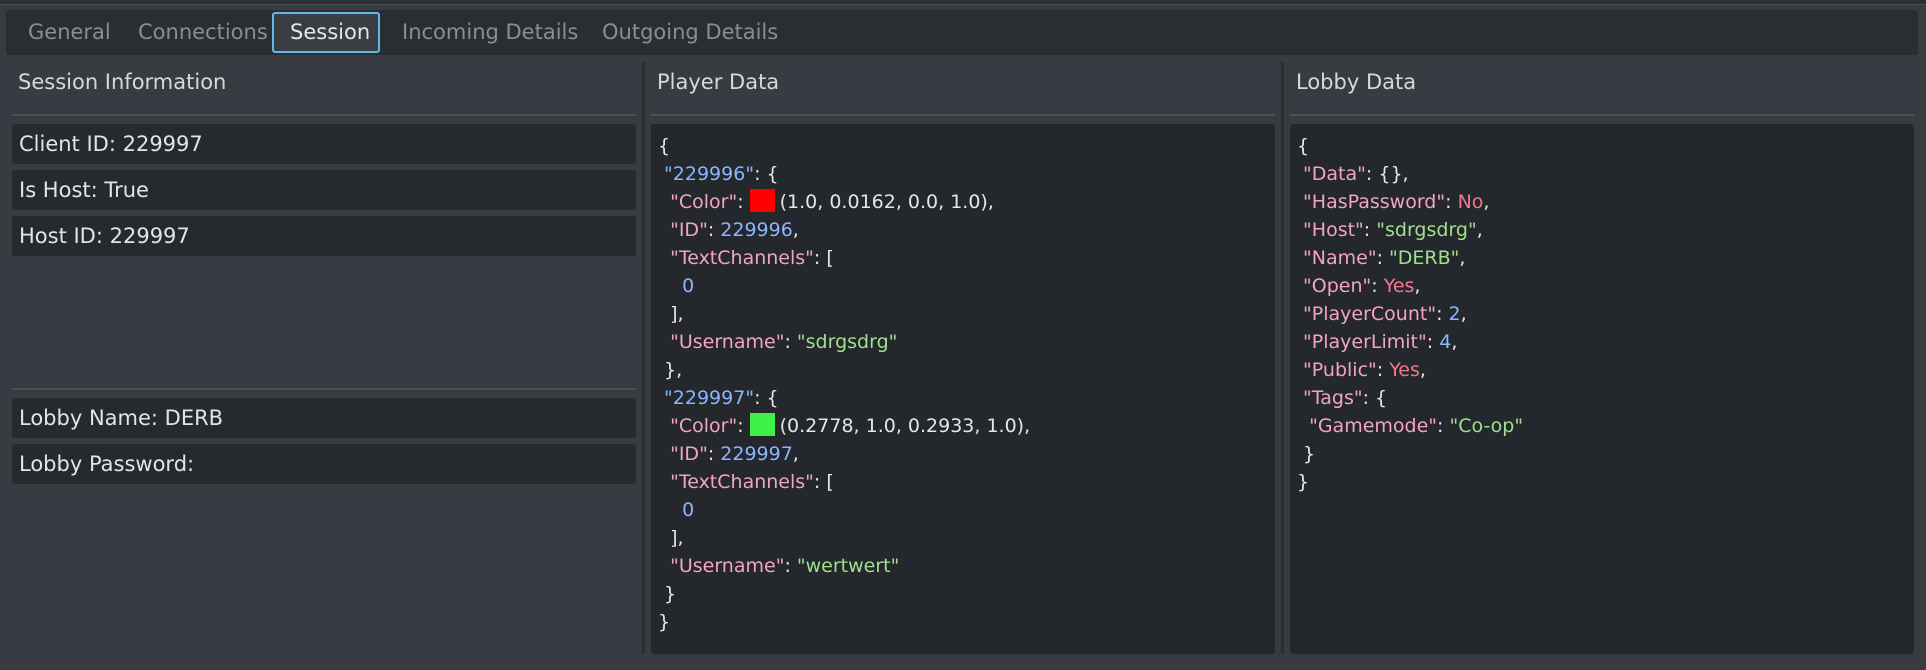  Describe the element at coordinates (1356, 82) in the screenshot. I see `lobby-data-title: Lobby Data` at that location.